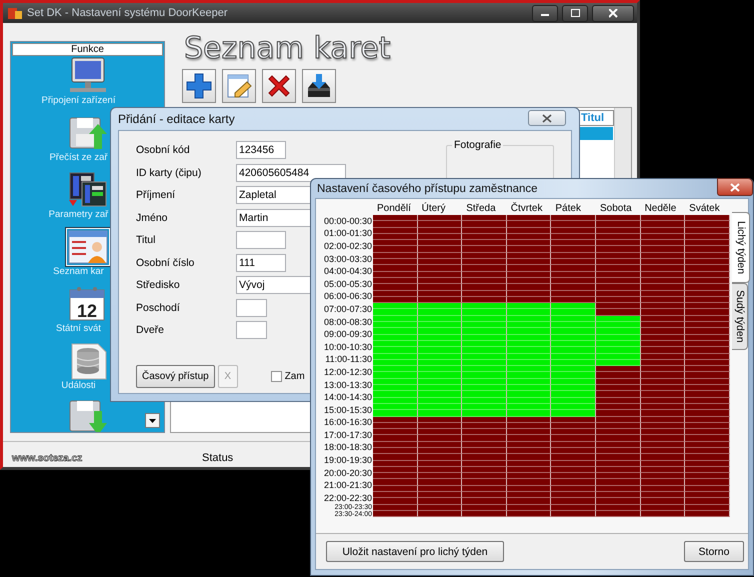 This screenshot has height=577, width=754. Describe the element at coordinates (740, 316) in the screenshot. I see `week-tab: Sudý týden` at that location.